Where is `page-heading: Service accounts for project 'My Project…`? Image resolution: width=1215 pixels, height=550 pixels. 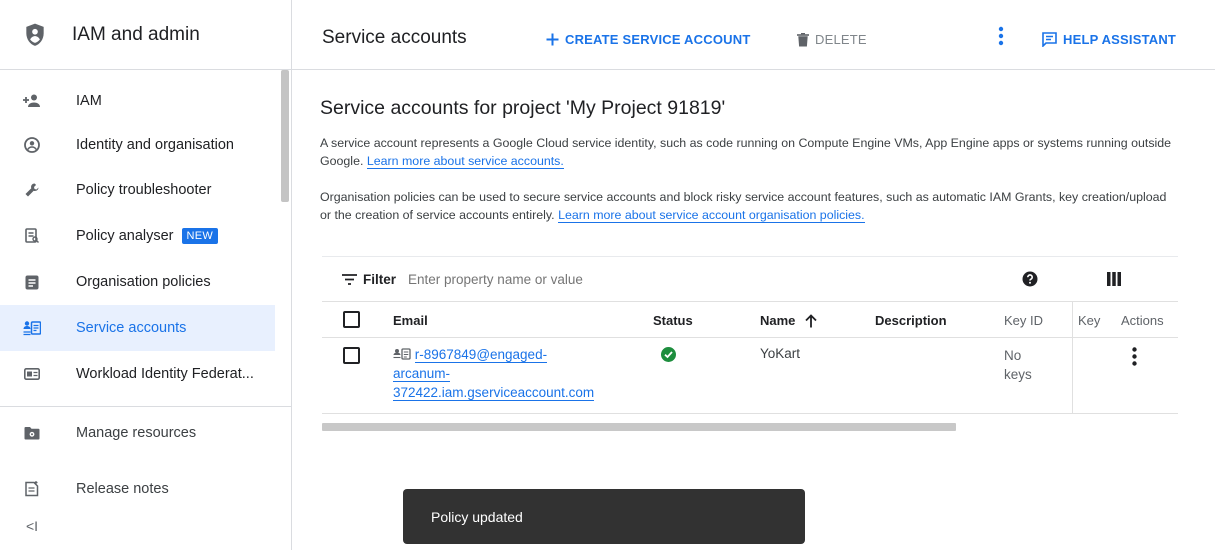 page-heading: Service accounts for project 'My Project… is located at coordinates (523, 108).